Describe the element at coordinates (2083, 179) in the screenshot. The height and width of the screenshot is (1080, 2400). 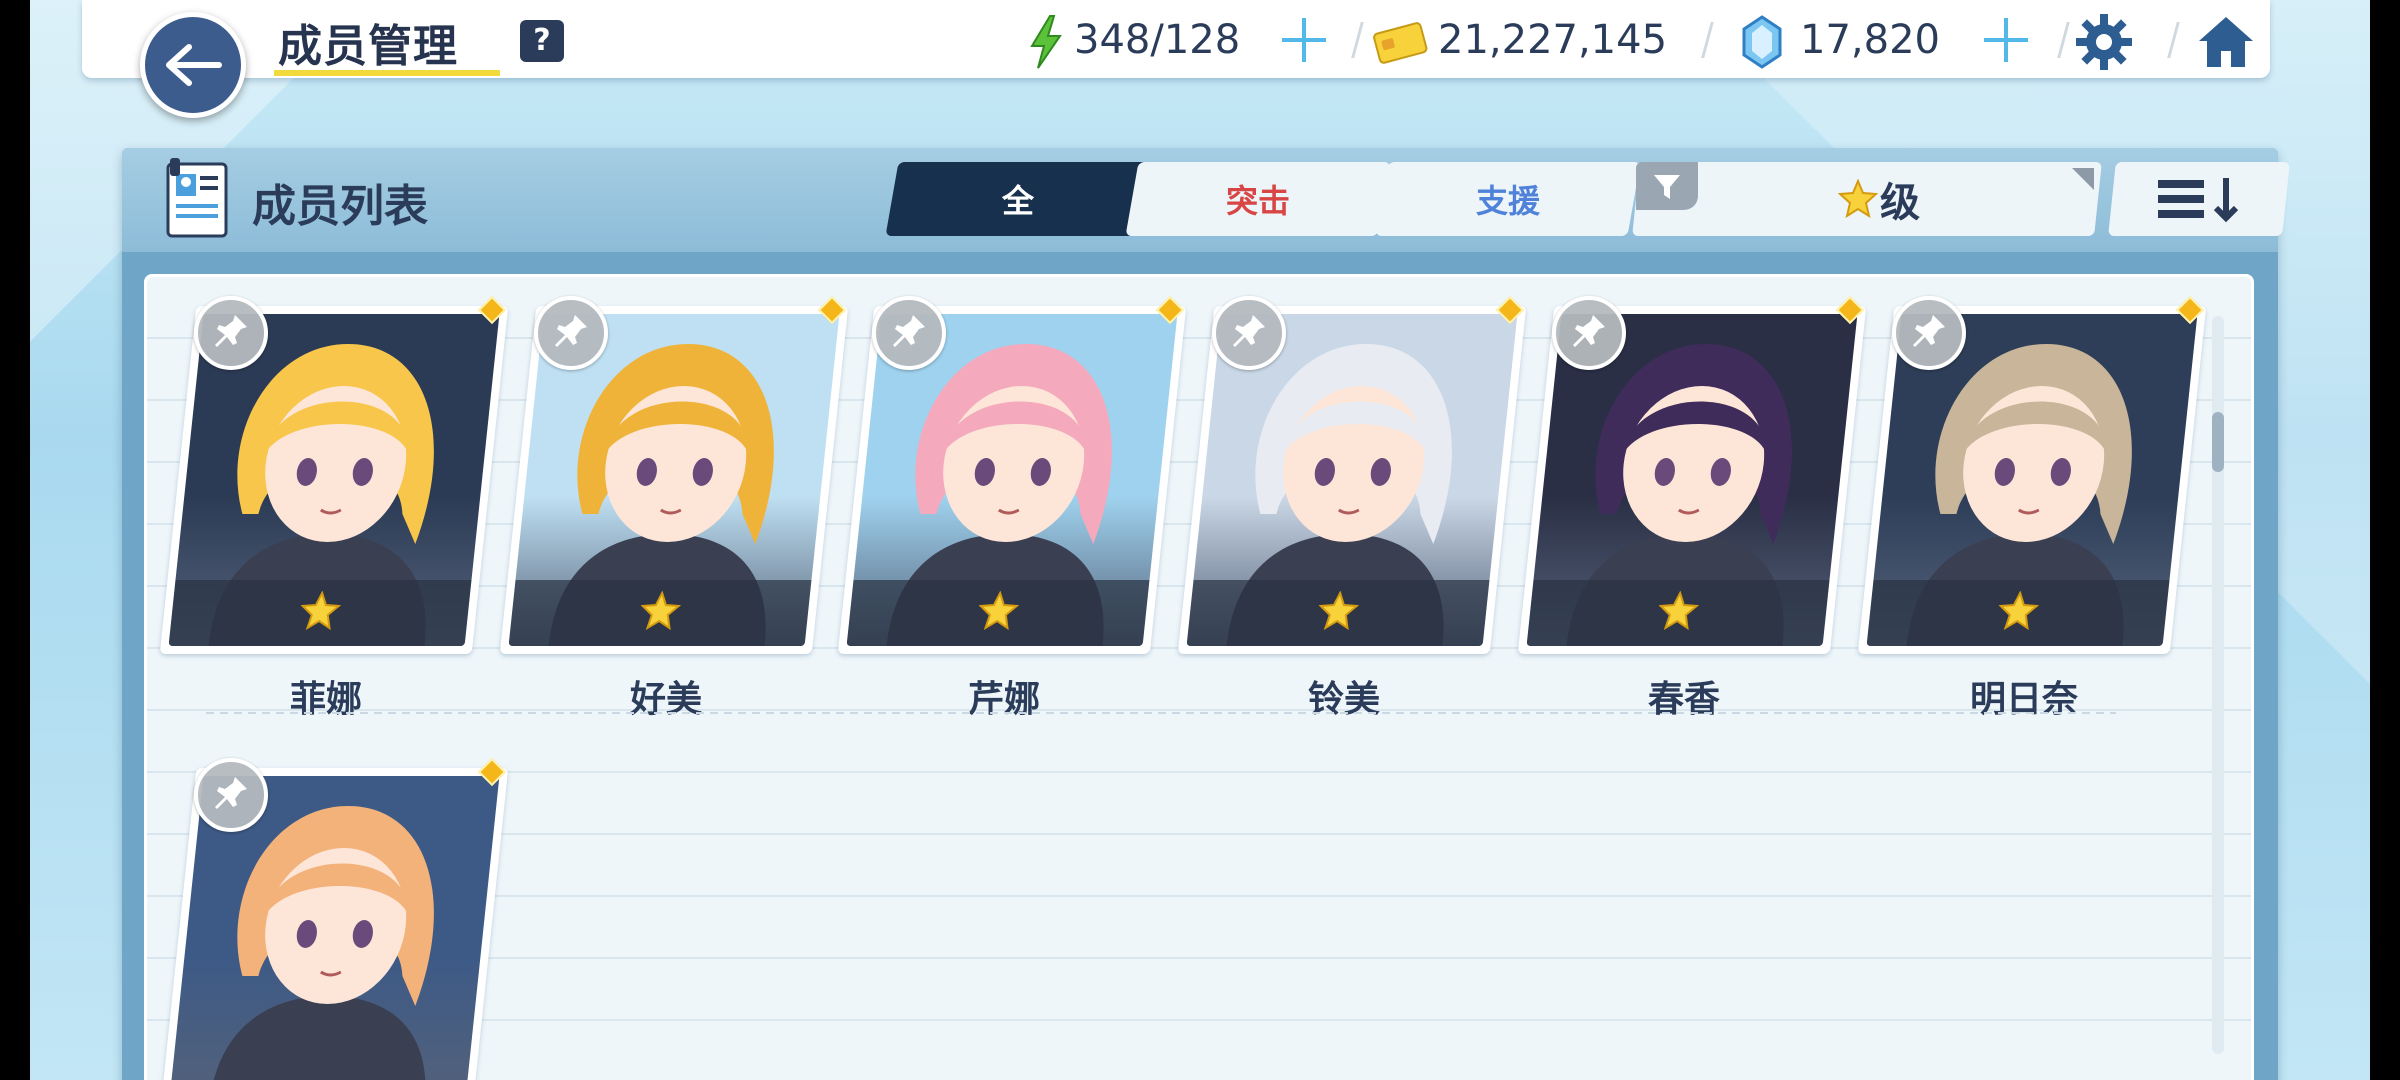
I see `dropdown-corner-icon` at that location.